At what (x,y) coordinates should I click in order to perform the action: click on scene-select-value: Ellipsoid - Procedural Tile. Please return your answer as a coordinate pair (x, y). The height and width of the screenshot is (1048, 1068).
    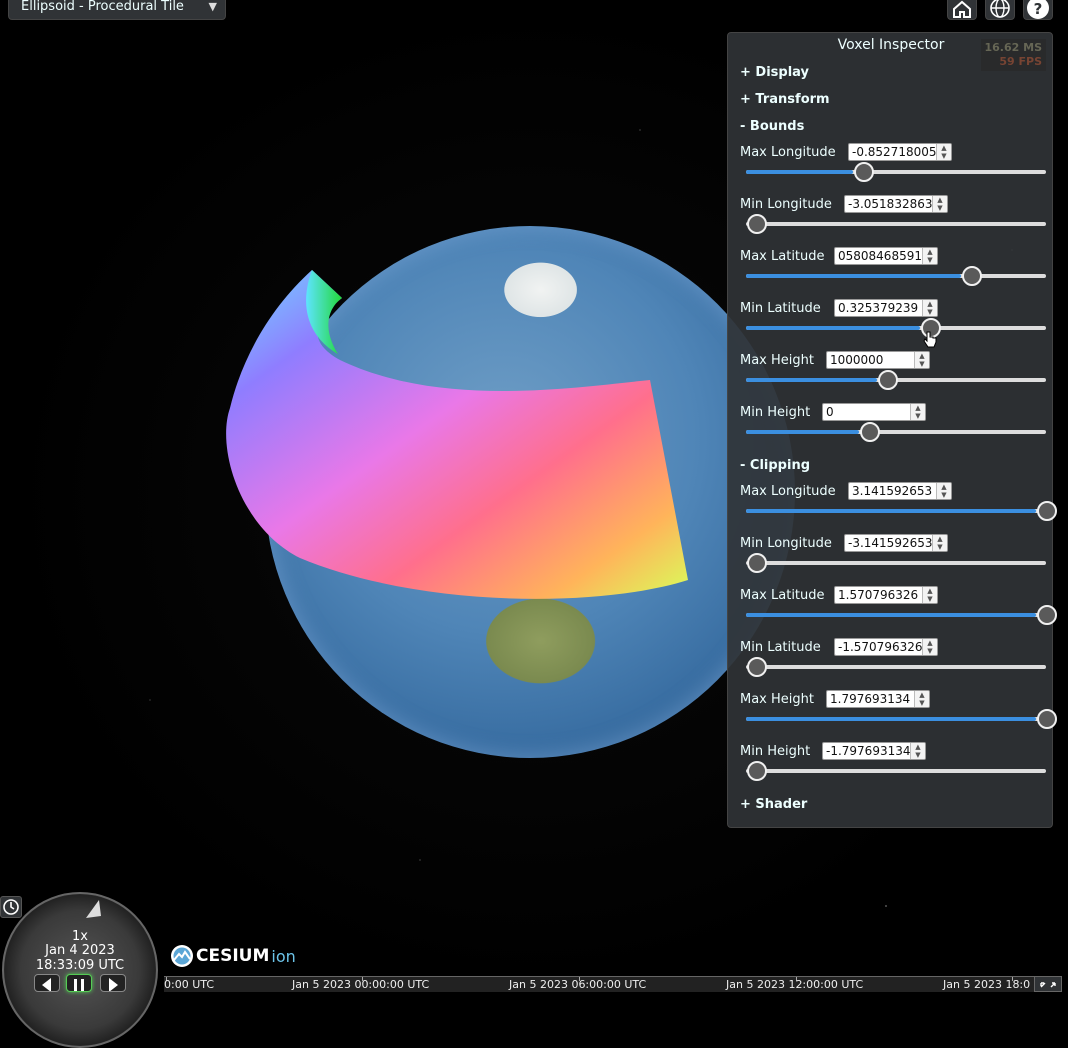
    Looking at the image, I should click on (102, 7).